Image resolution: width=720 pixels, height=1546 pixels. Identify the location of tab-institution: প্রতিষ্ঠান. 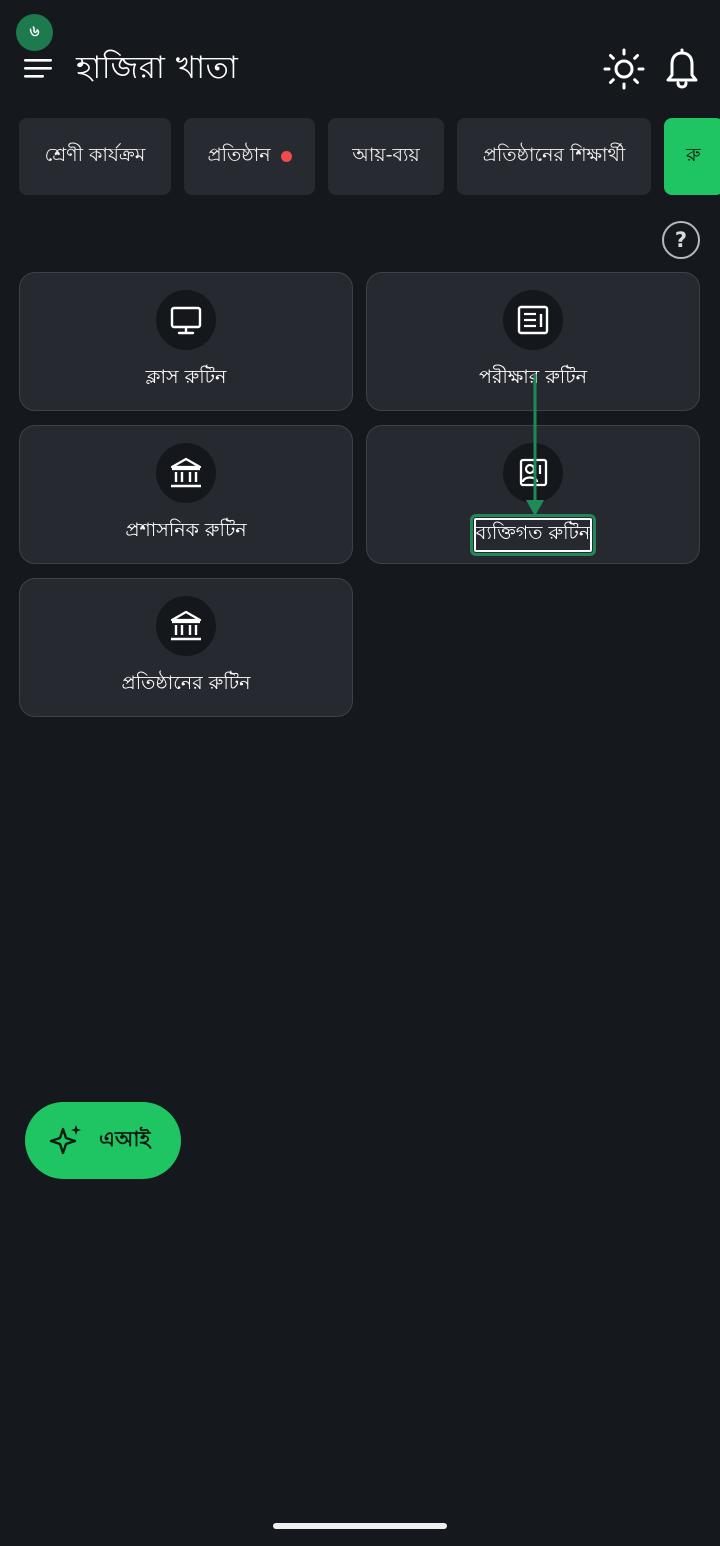
(249, 156).